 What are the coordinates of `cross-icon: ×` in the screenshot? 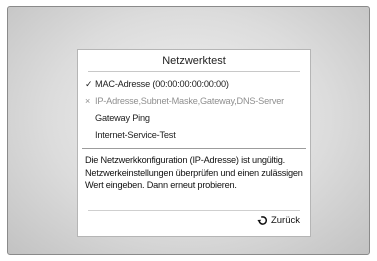 It's located at (88, 101).